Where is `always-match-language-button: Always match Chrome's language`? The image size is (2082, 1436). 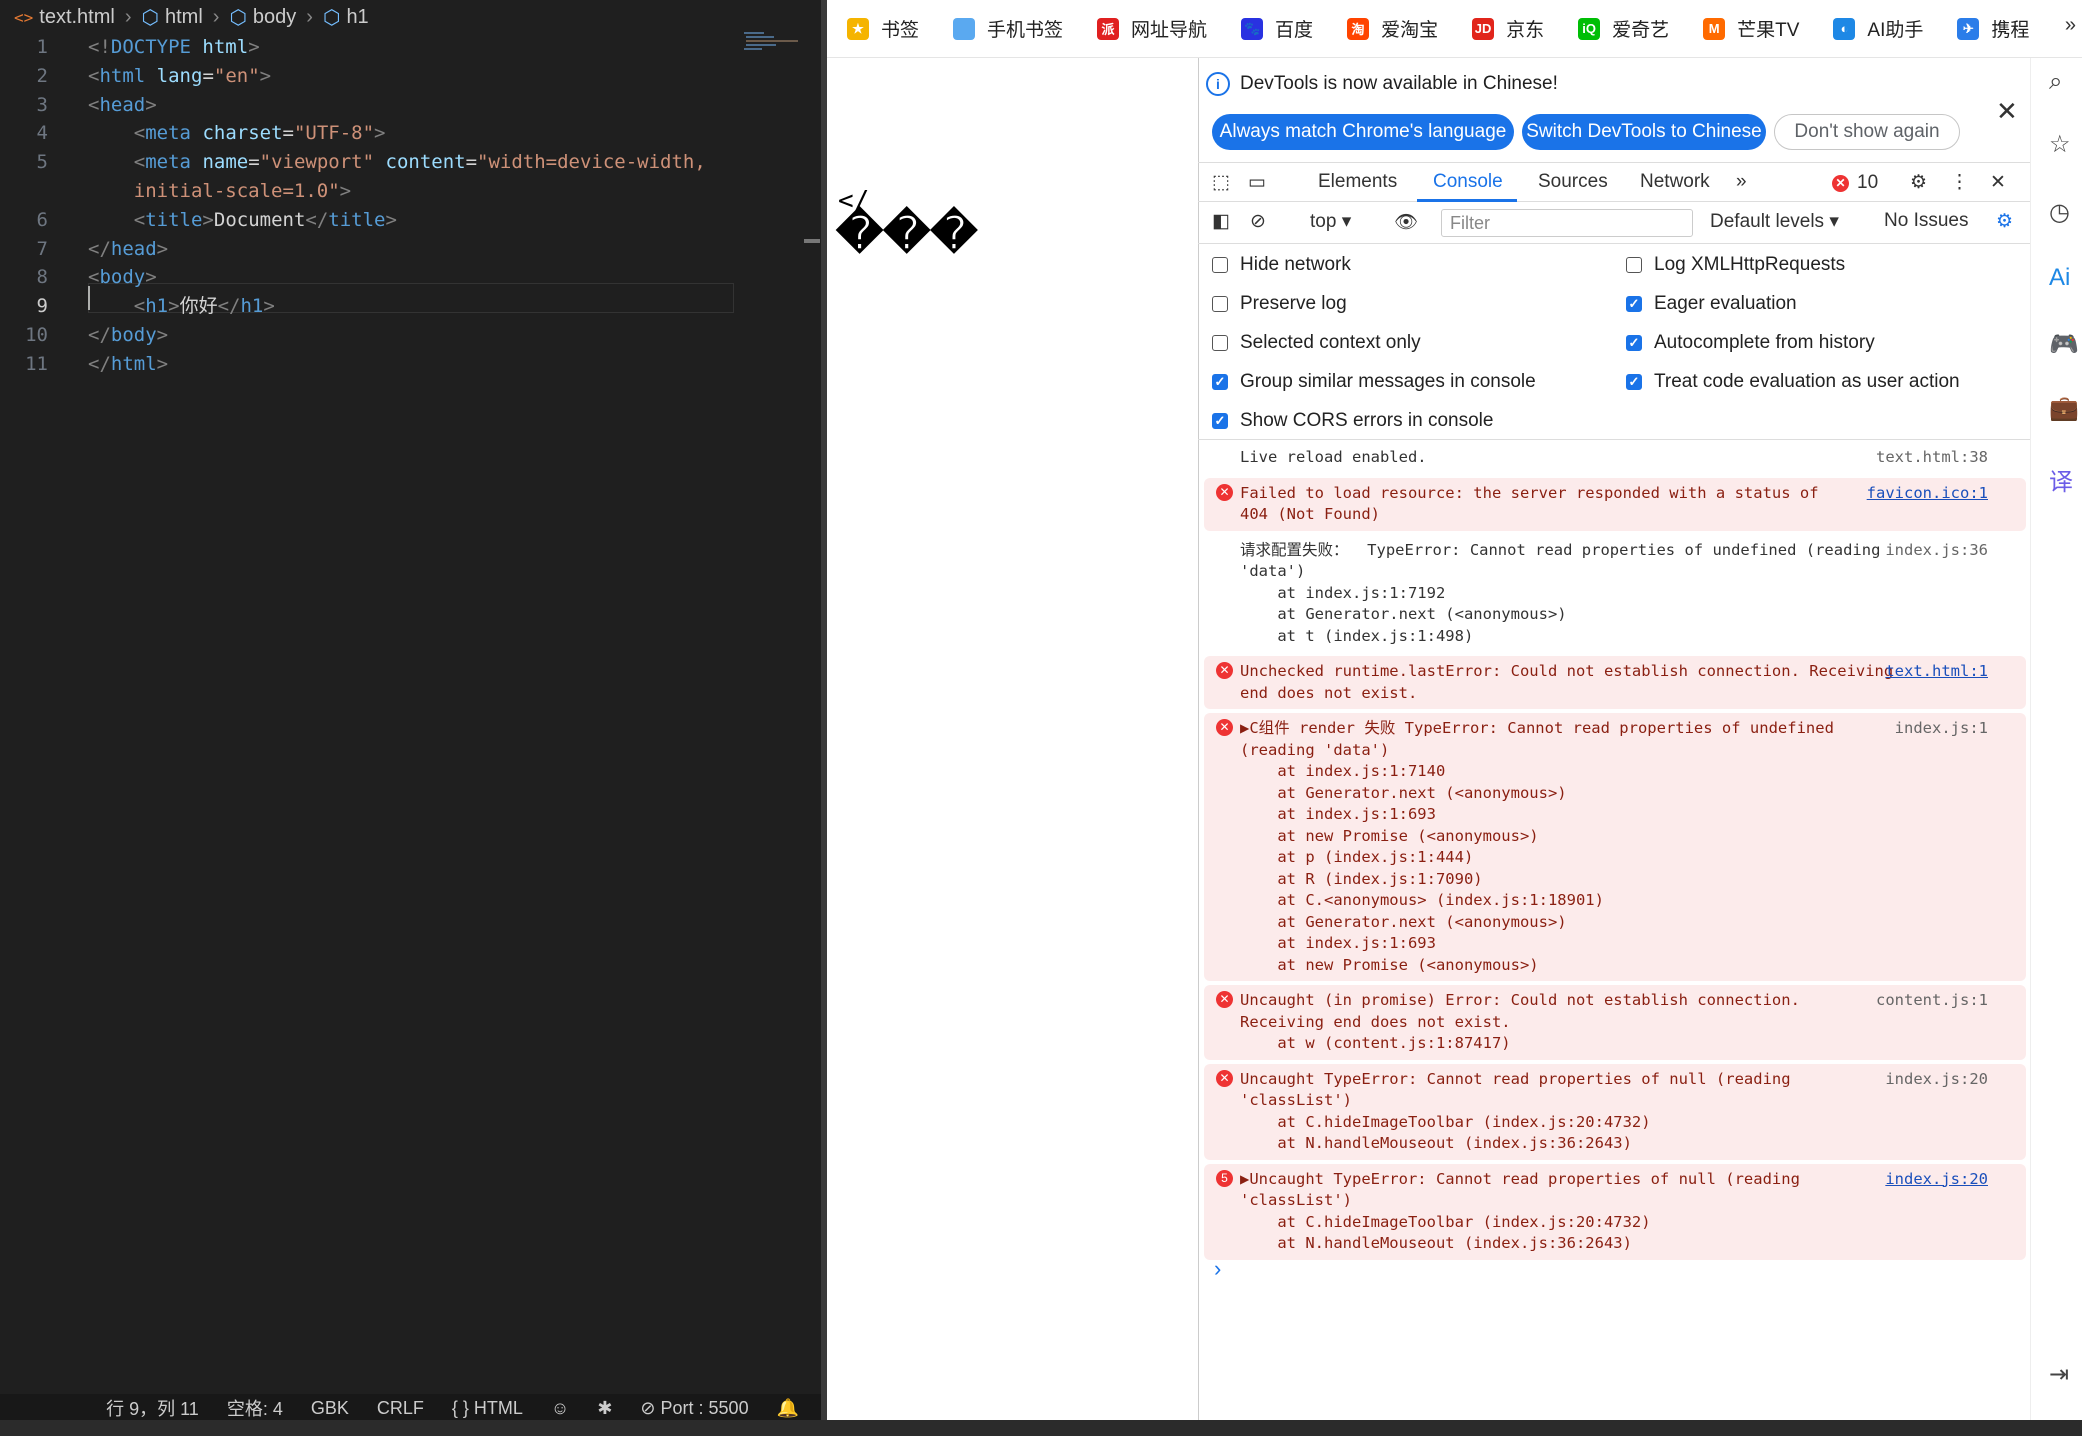
always-match-language-button: Always match Chrome's language is located at coordinates (1363, 132).